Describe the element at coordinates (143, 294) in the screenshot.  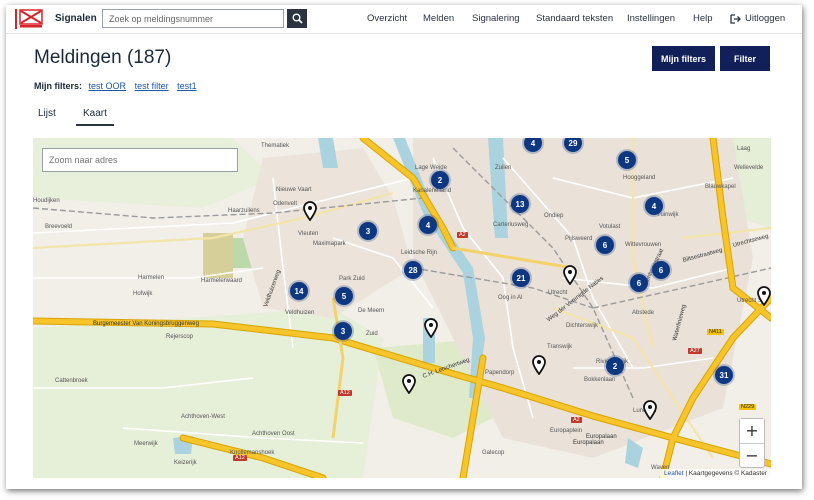
I see `map-place-label: Hofwijk` at that location.